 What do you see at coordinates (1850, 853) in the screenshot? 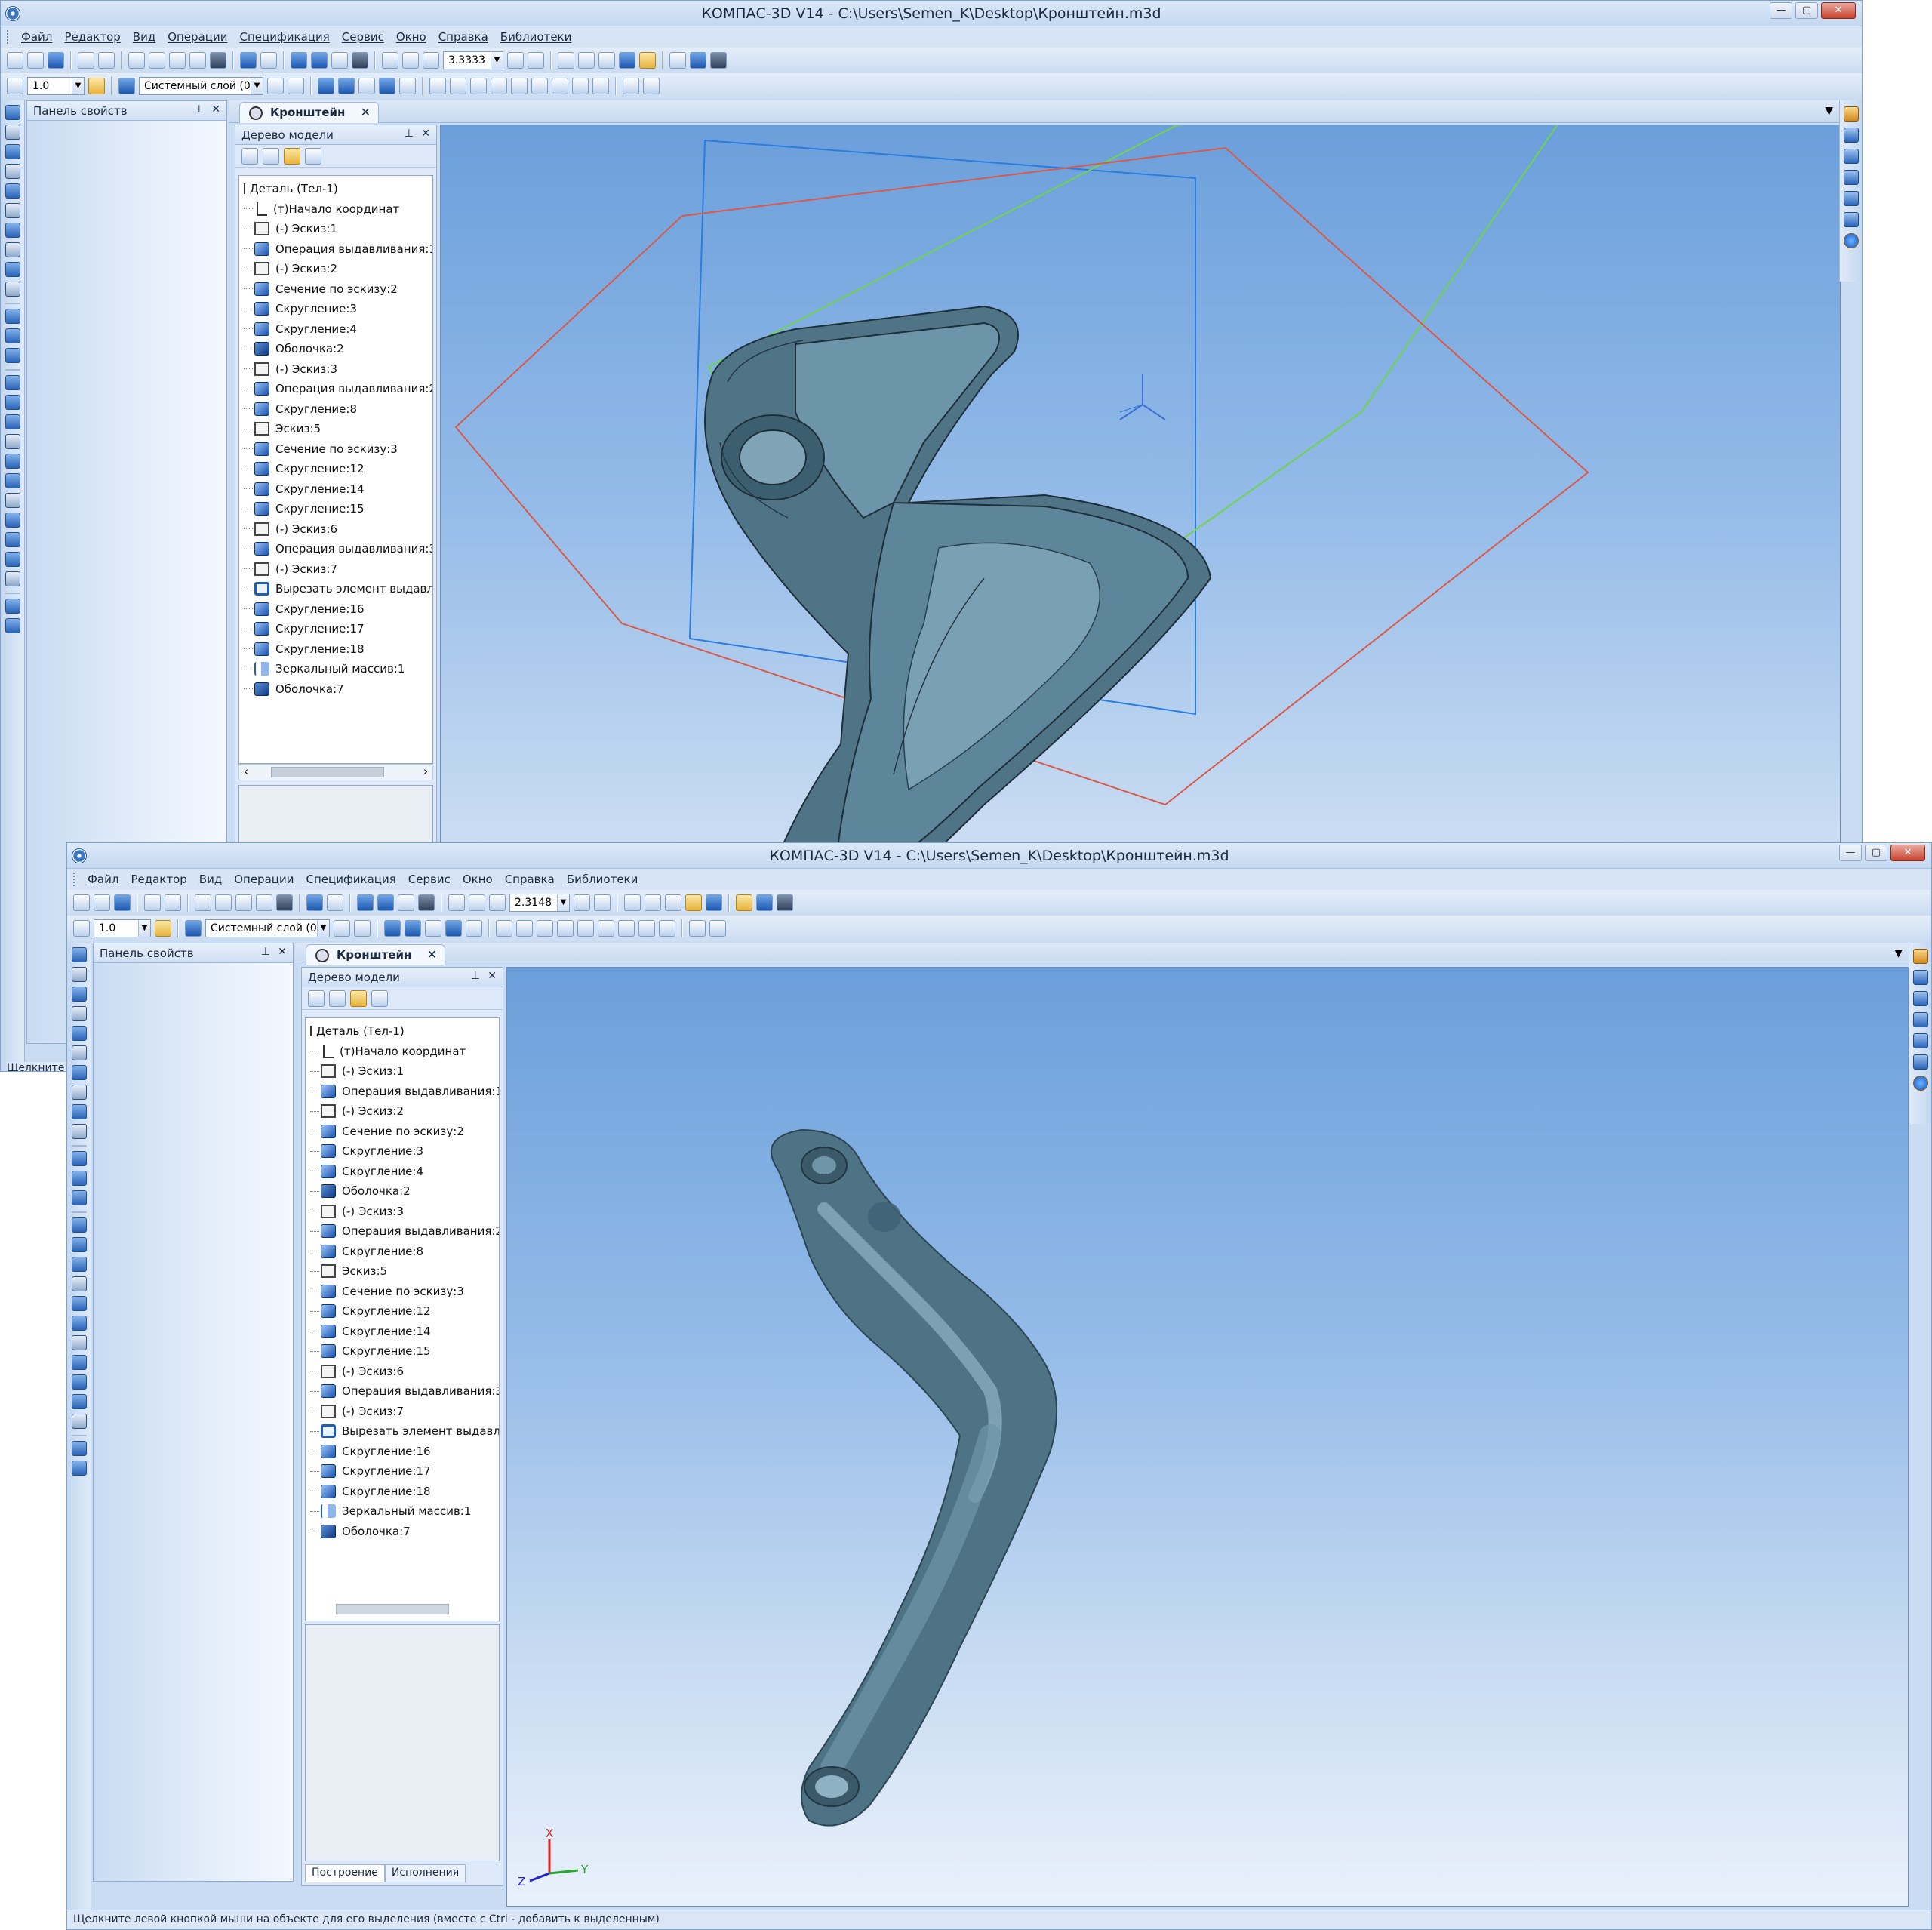
I see `minimize-button: —` at bounding box center [1850, 853].